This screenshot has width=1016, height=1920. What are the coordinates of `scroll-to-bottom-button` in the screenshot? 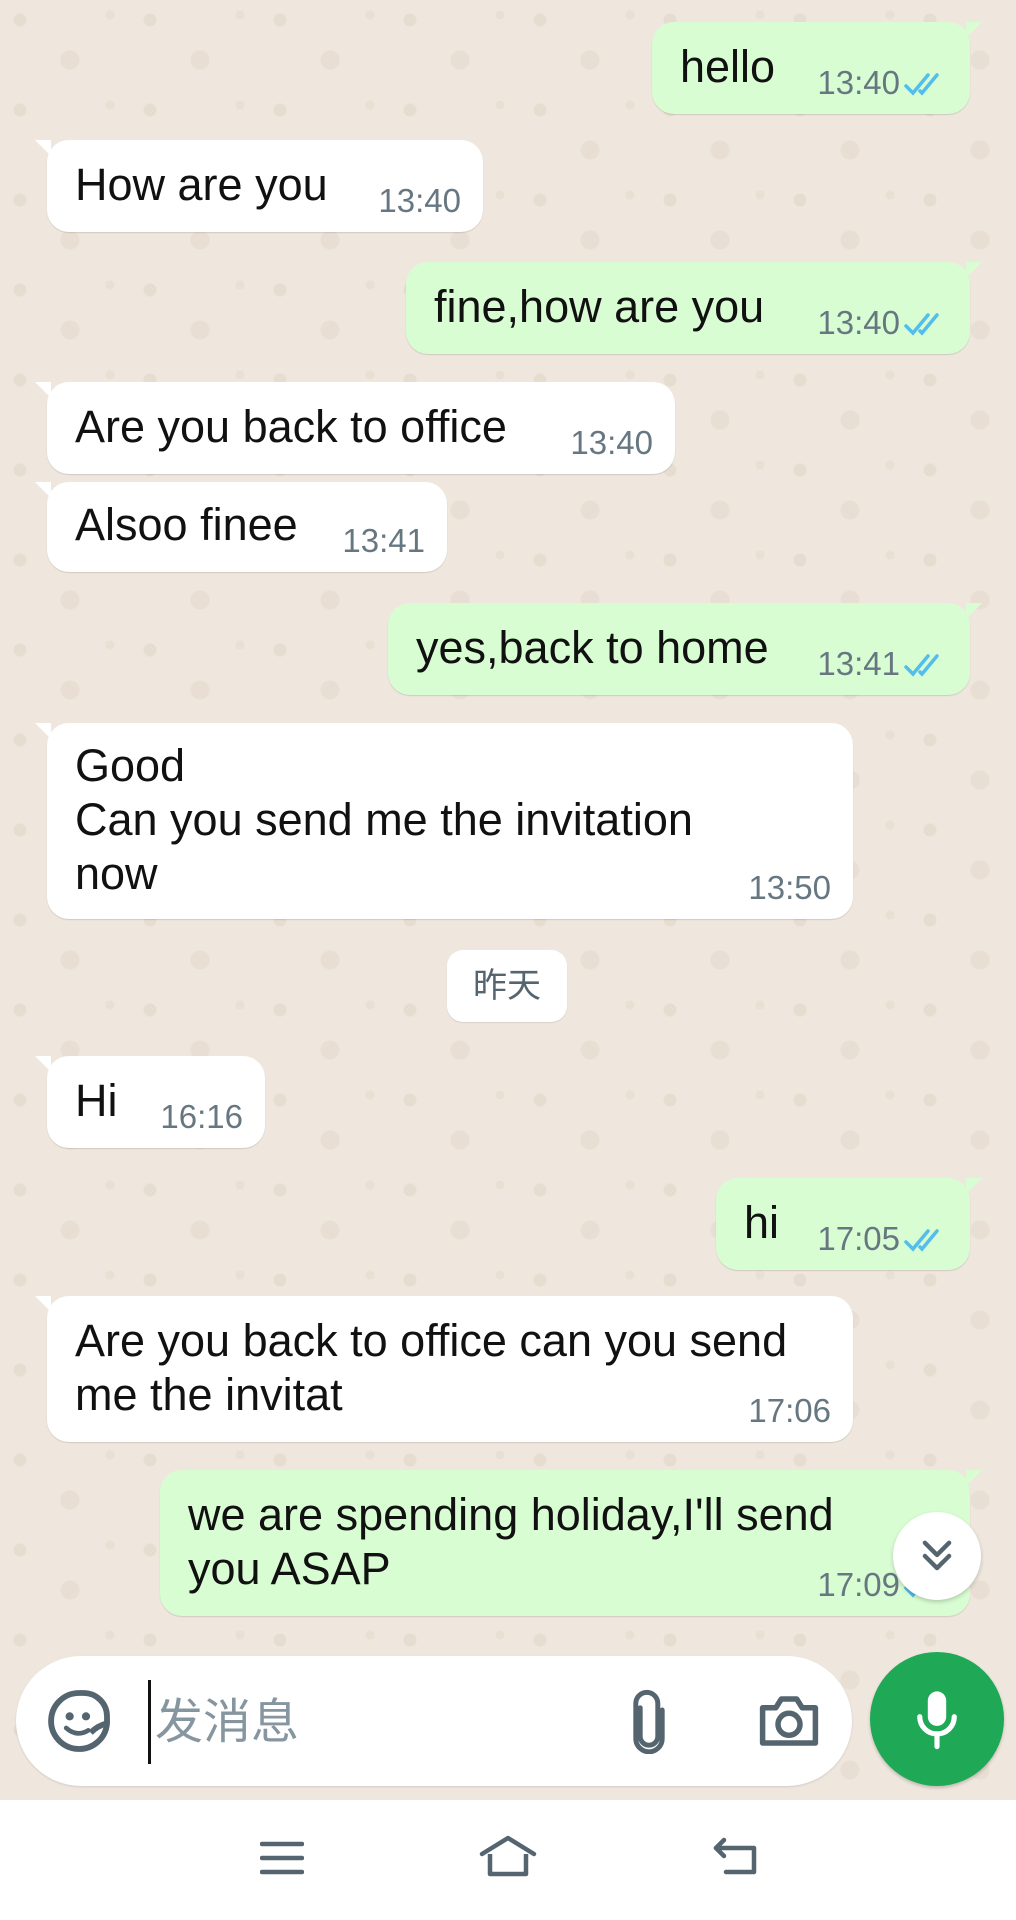 It's located at (937, 1556).